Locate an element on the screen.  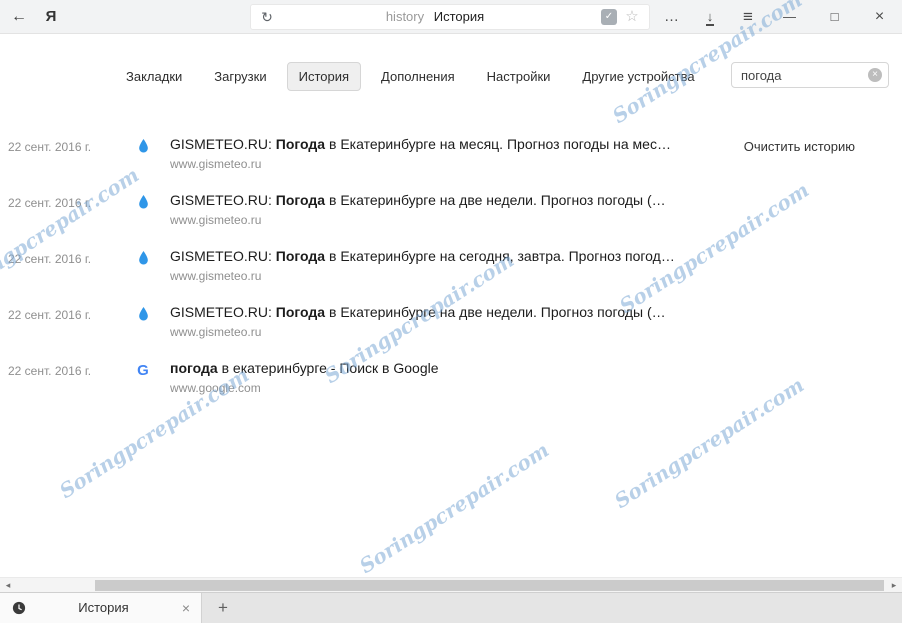
menu-hamburger-icon: ≡ is located at coordinates (748, 17).